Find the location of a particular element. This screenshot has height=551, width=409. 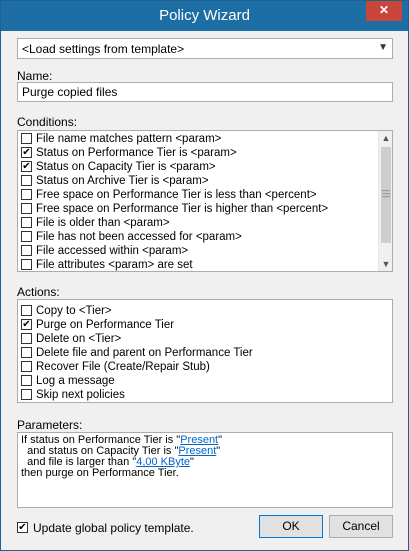

conditions-label: File name matches pattern <param> is located at coordinates (129, 139).